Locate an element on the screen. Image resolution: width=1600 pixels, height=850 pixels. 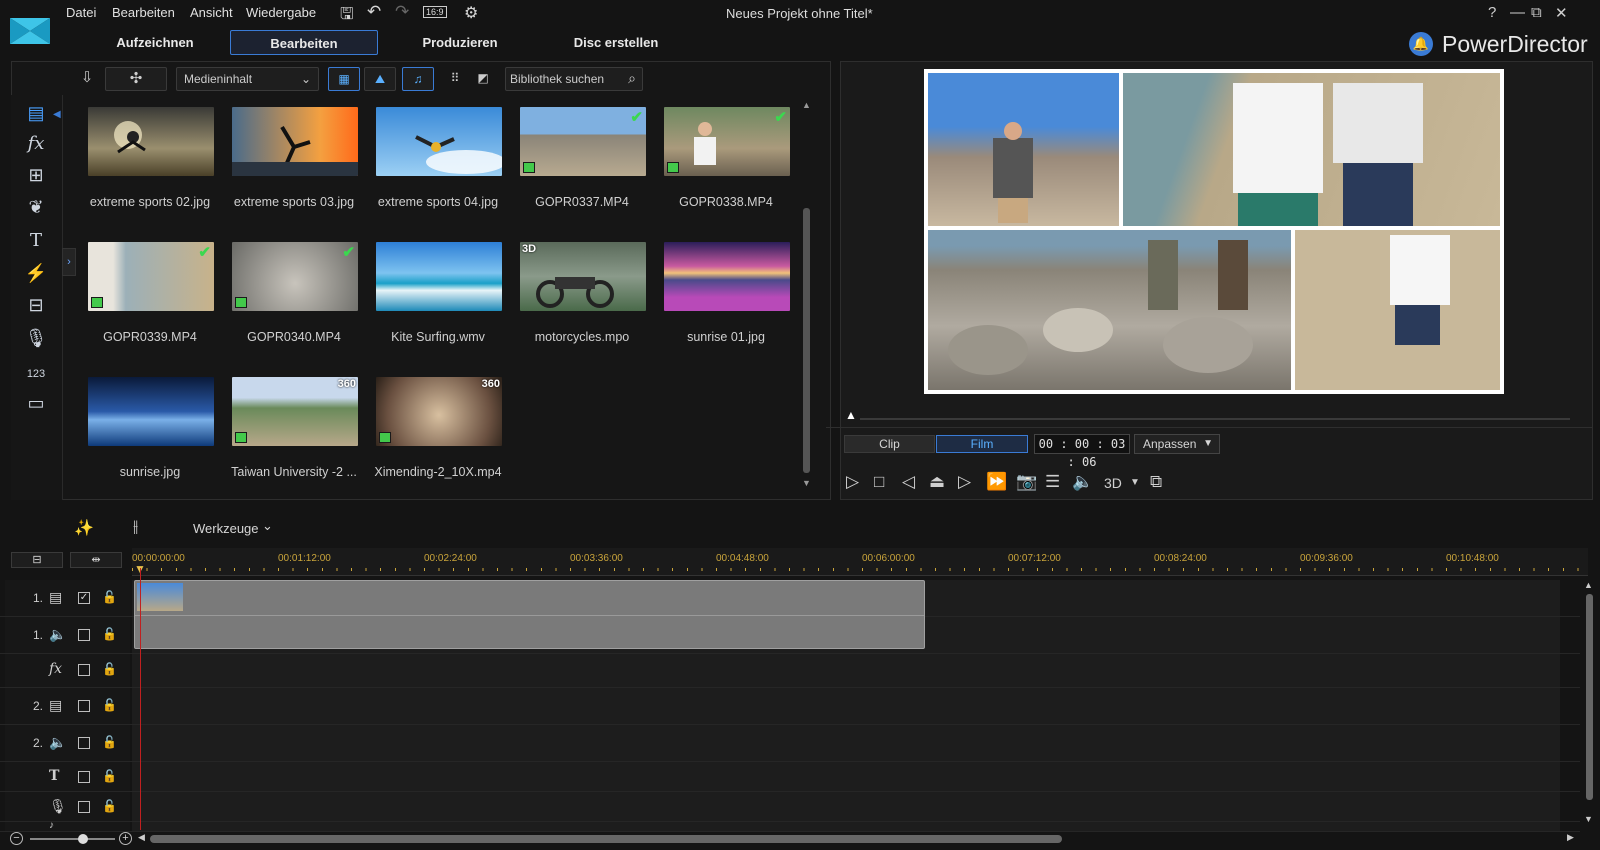
title-room-icon: T is located at coordinates (36, 243).